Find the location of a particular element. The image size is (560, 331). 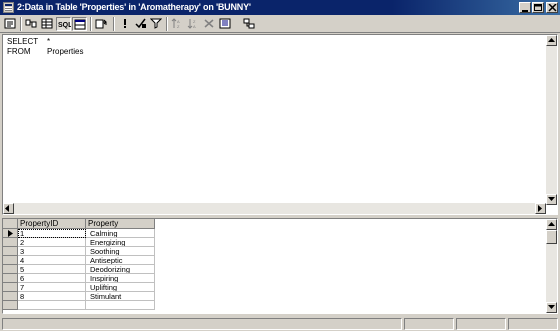

cell-property: Soothing is located at coordinates (120, 251).